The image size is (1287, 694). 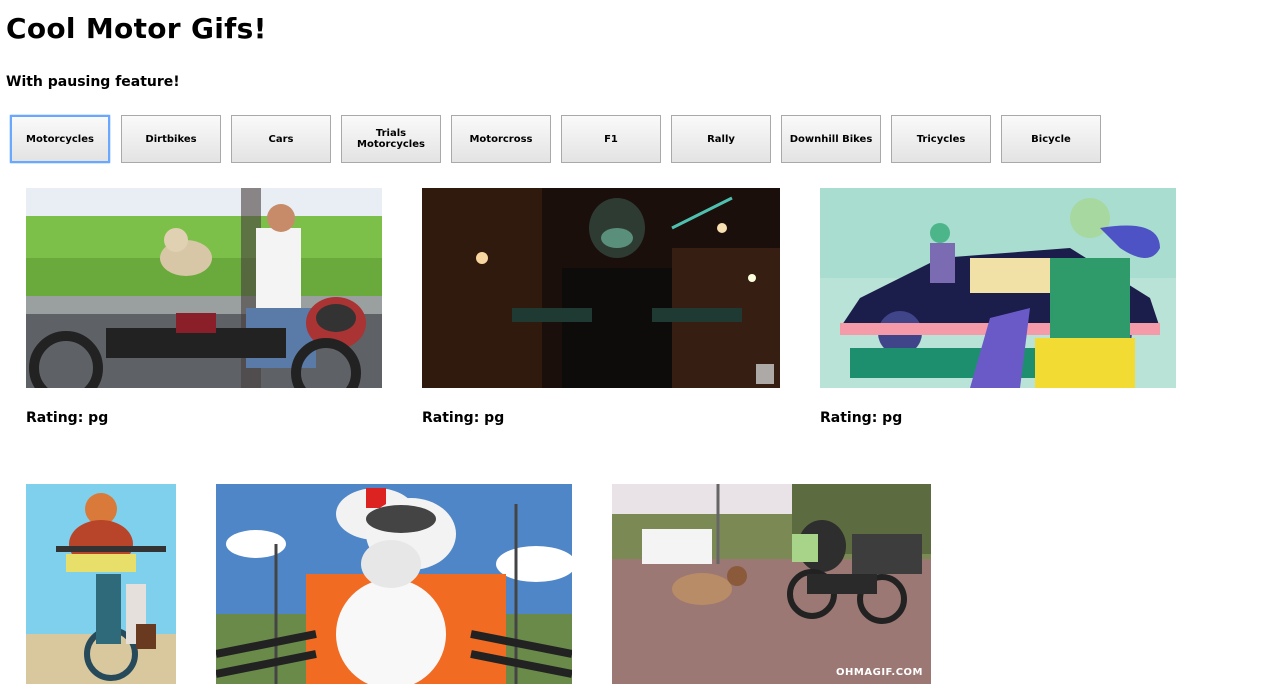 What do you see at coordinates (831, 139) in the screenshot?
I see `category-button-downhill-bikes: Downhill Bikes` at bounding box center [831, 139].